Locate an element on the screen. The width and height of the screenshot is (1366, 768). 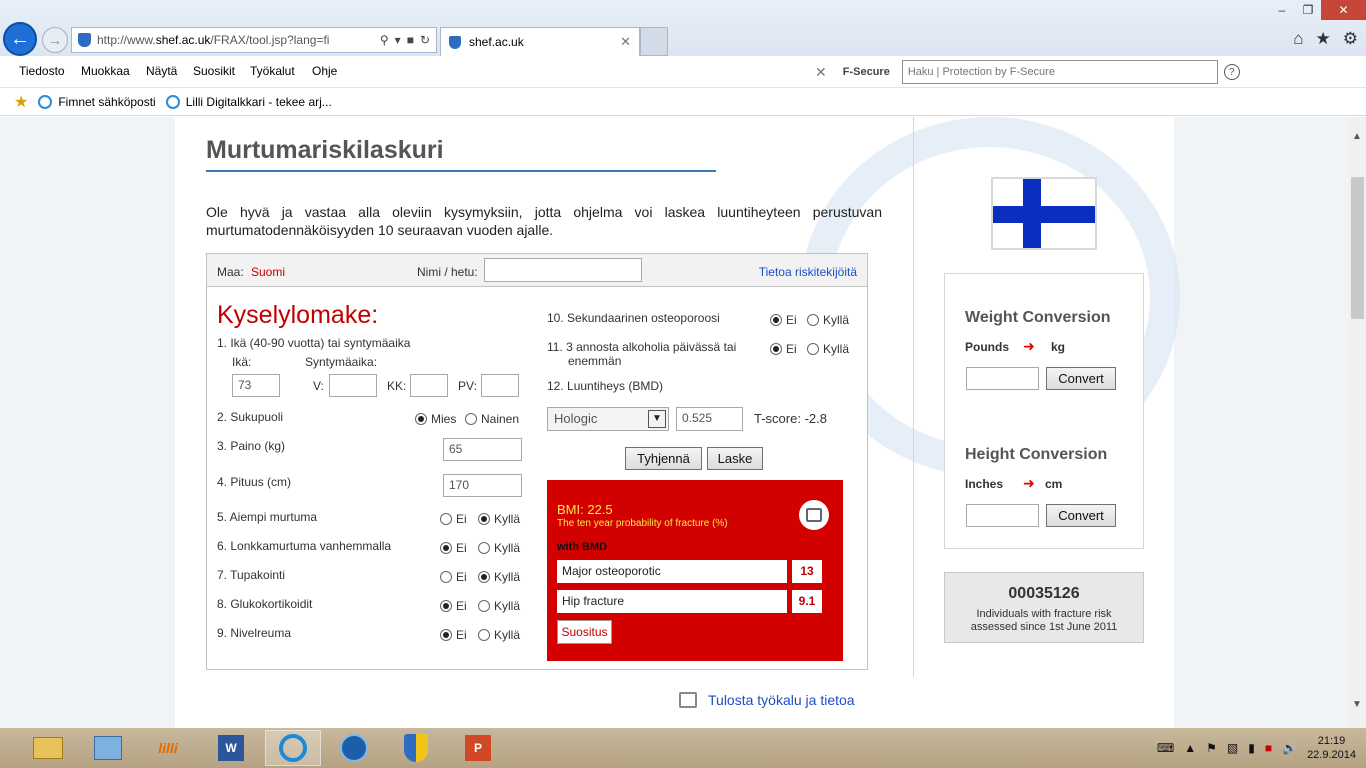
taskbar-file-explorer is located at coordinates (48, 748).